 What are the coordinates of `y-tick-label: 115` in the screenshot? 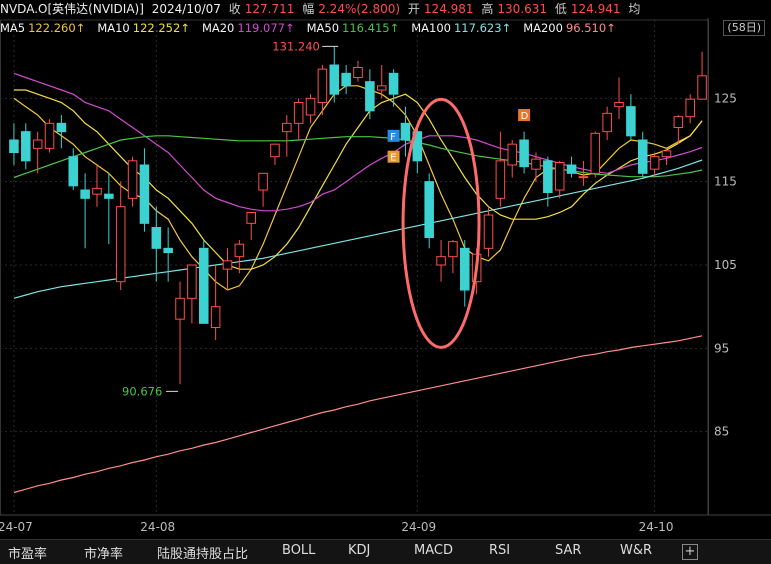 It's located at (725, 182).